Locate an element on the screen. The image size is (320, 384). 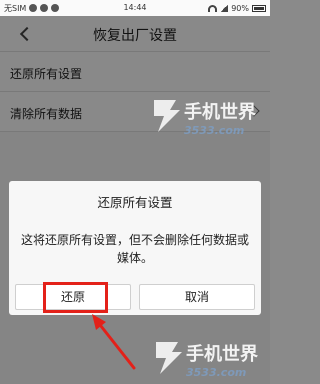
annotation-arrow is located at coordinates (114, 342).